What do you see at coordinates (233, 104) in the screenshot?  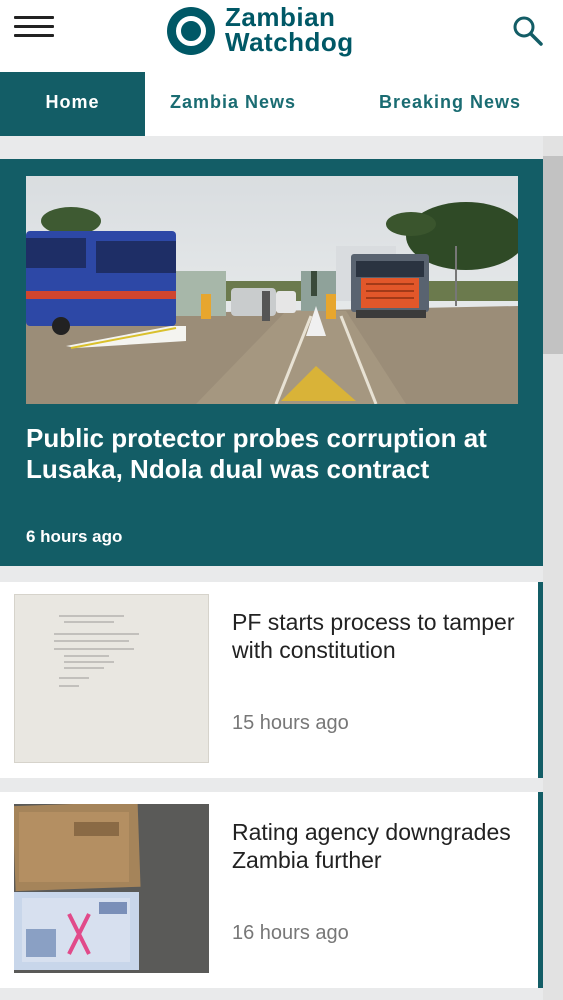 I see `tab-zambia-news: Zambia News` at bounding box center [233, 104].